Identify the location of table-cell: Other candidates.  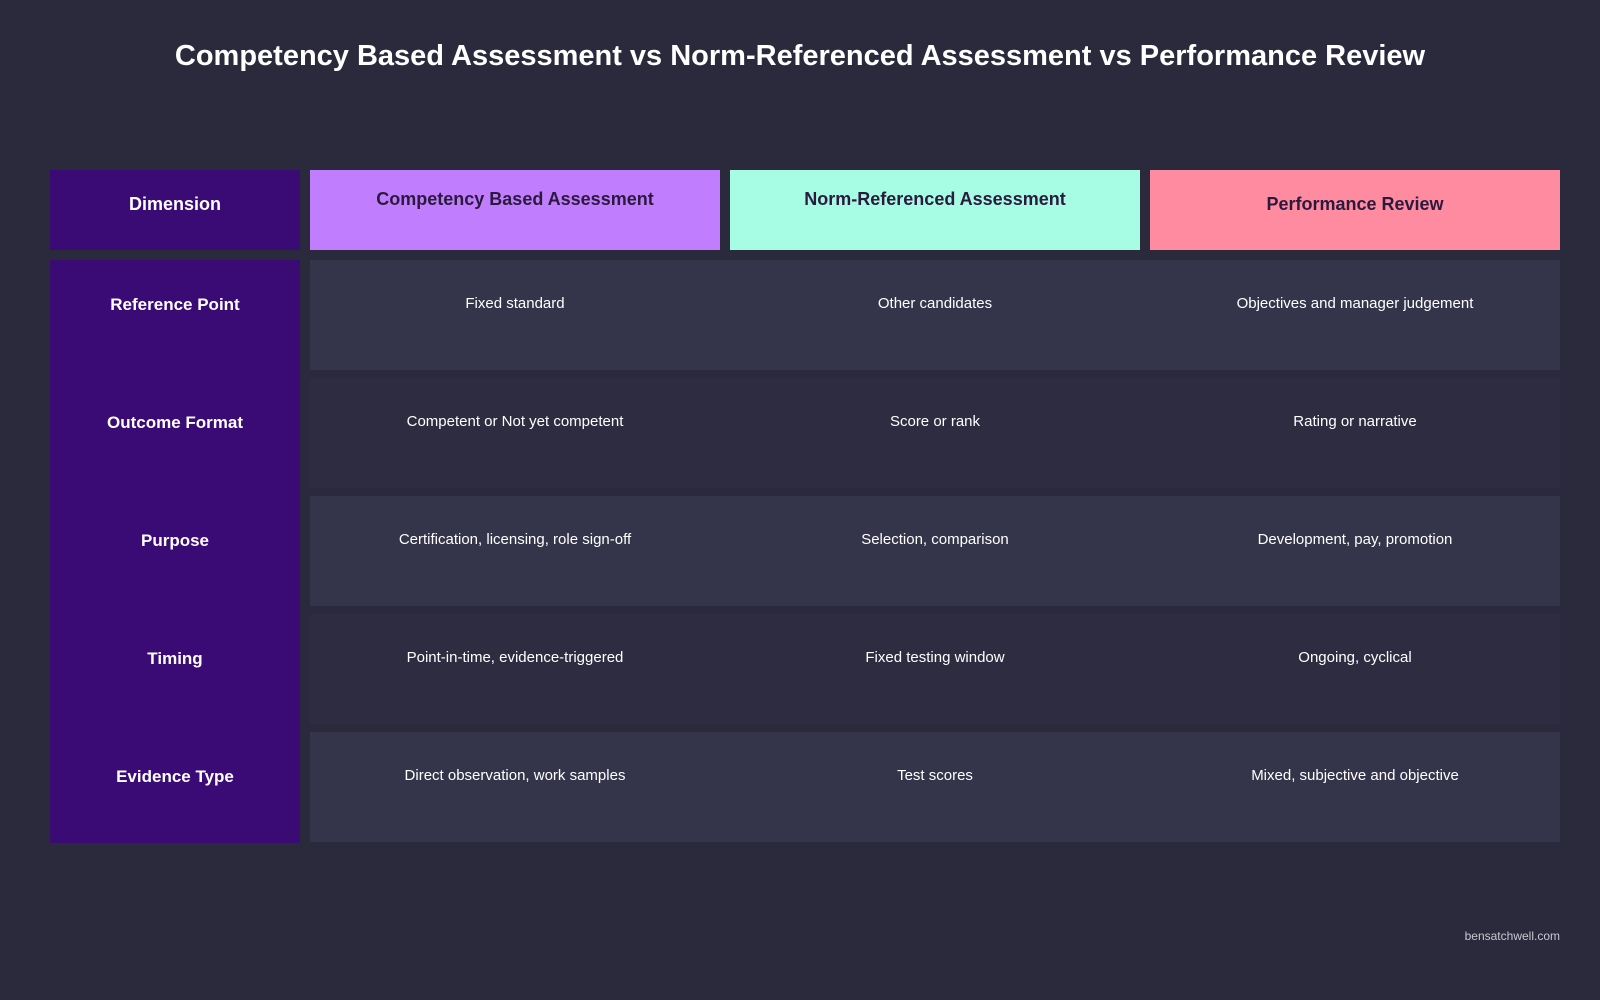
(935, 303).